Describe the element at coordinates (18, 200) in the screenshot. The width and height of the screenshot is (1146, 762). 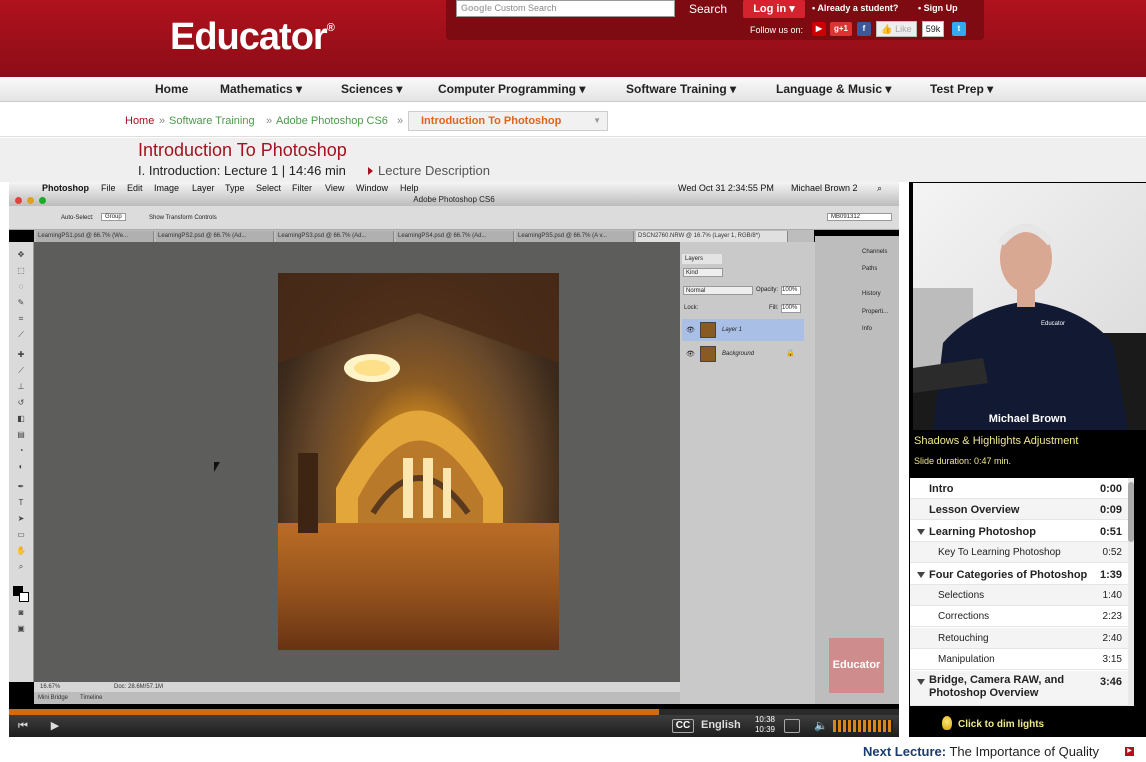
I see `window-close-icon` at that location.